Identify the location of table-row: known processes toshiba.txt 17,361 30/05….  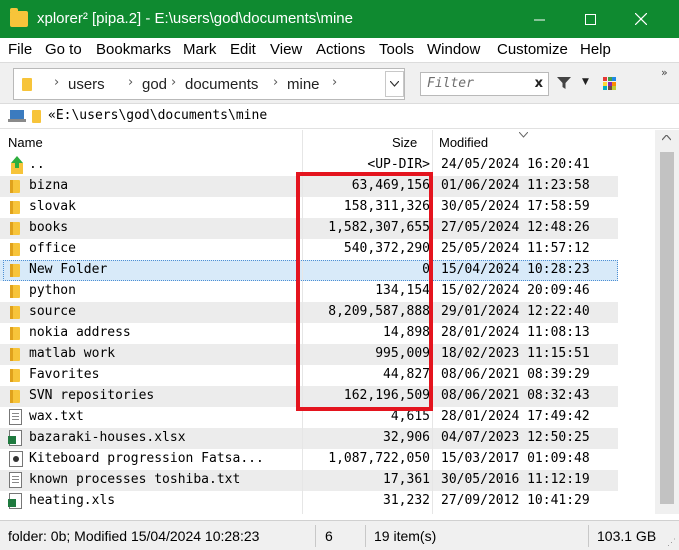
(314, 480).